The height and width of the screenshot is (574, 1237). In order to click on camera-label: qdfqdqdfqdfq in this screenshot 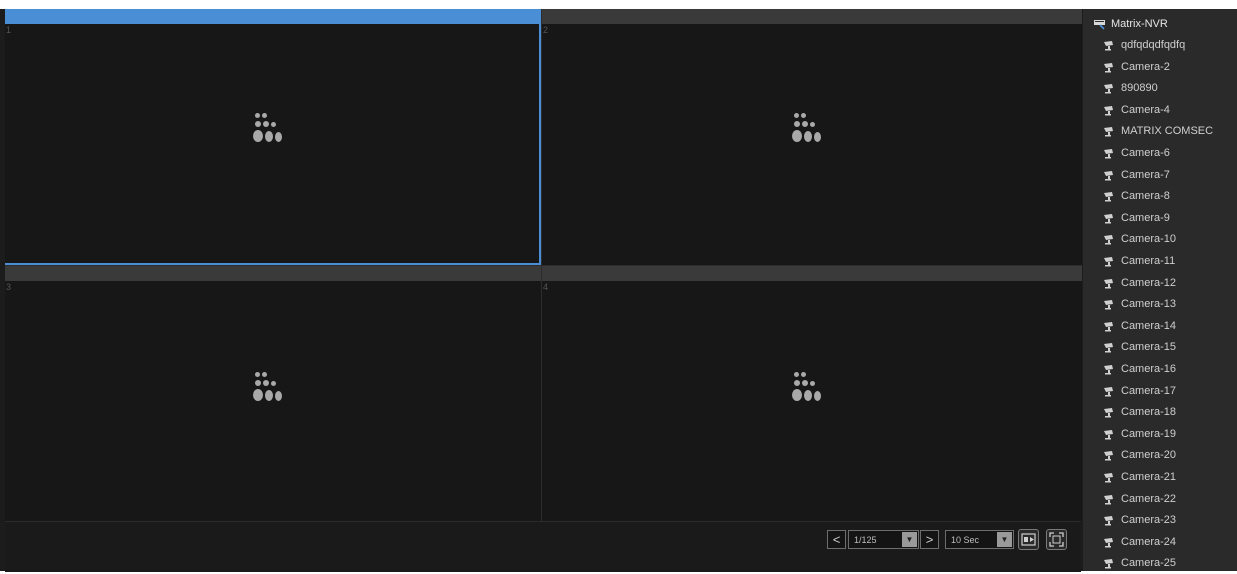, I will do `click(1153, 45)`.